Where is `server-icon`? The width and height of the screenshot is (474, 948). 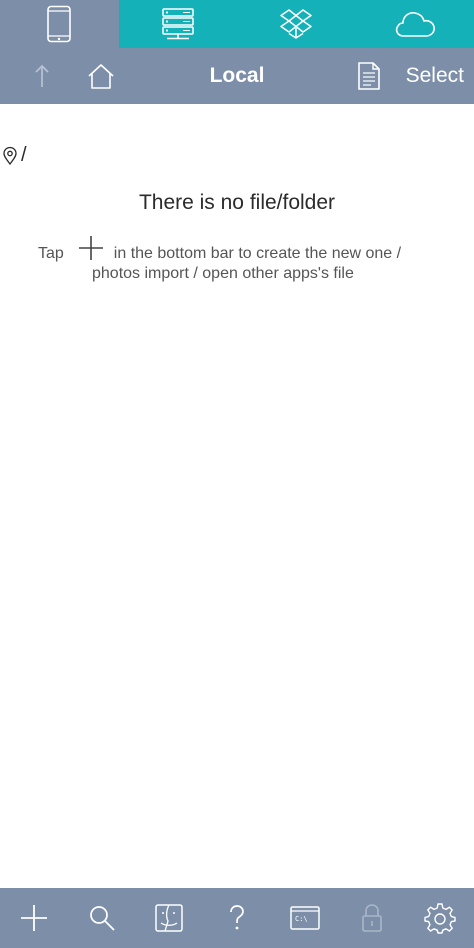
server-icon is located at coordinates (178, 24).